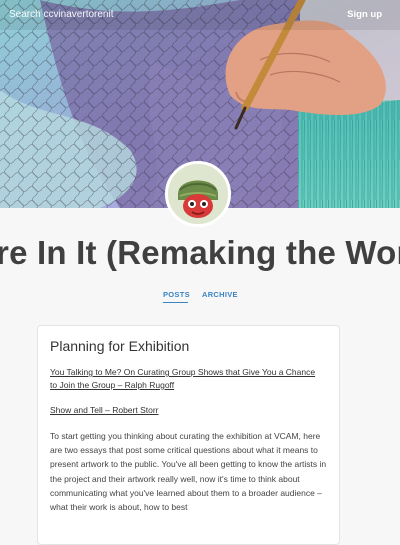 Image resolution: width=400 pixels, height=545 pixels. I want to click on search-input, so click(99, 14).